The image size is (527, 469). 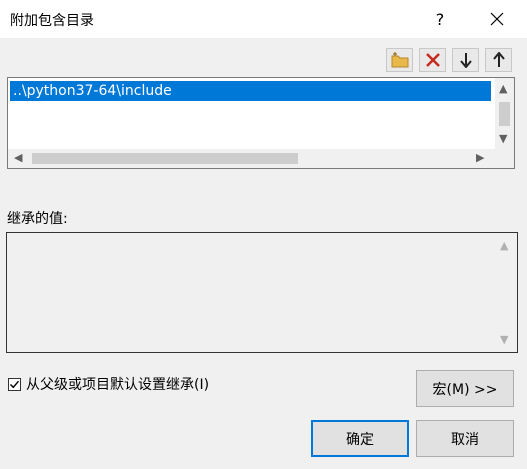 I want to click on window-title: 附加包含目录, so click(x=52, y=21).